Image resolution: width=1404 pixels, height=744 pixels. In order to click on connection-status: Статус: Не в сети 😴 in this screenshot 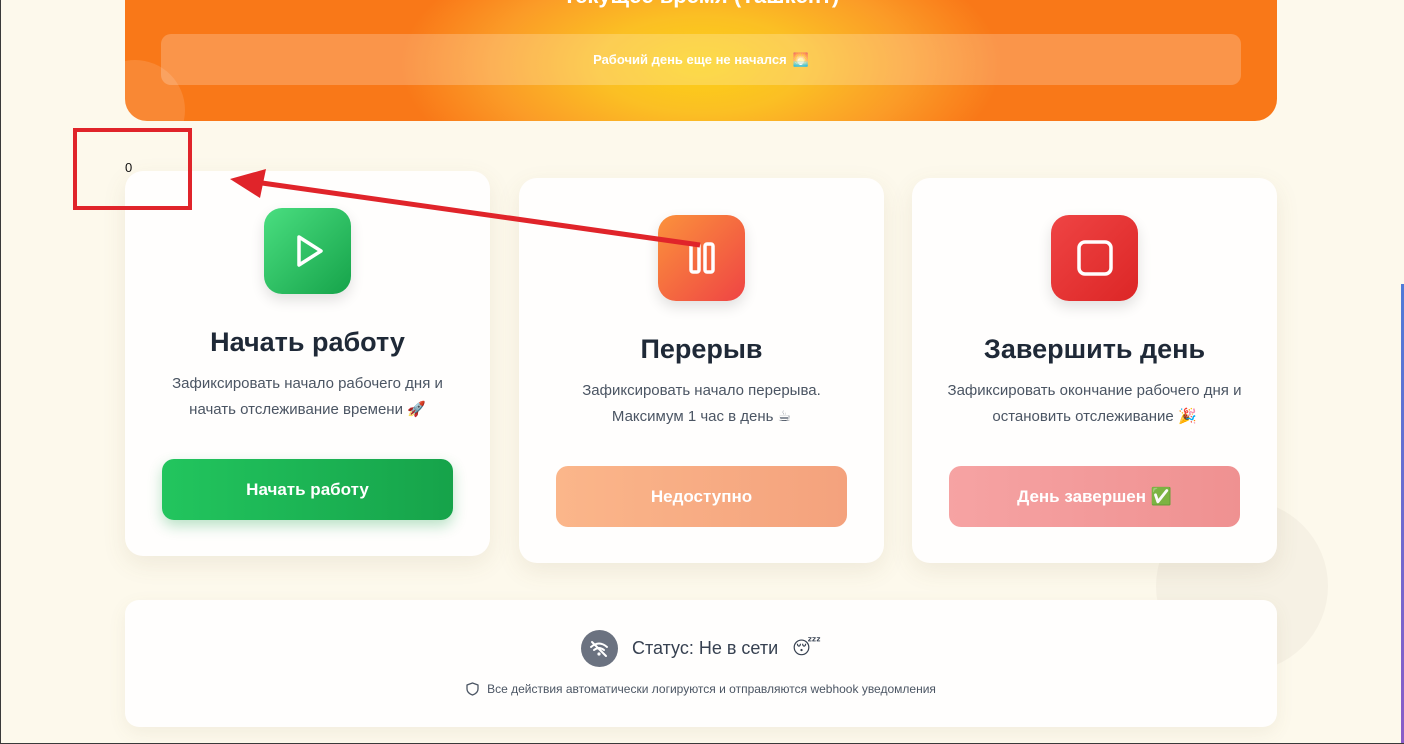, I will do `click(701, 648)`.